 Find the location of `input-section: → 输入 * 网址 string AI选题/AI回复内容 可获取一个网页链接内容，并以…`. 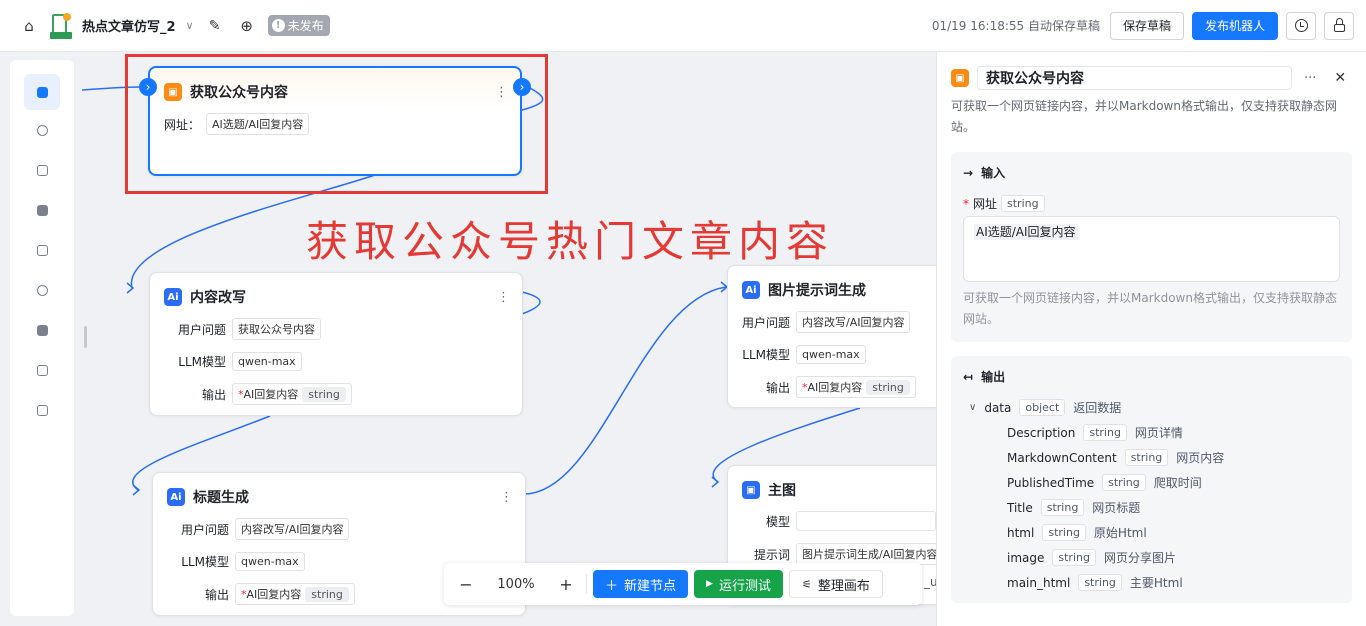

input-section: → 输入 * 网址 string AI选题/AI回复内容 可获取一个网页链接内容，并以… is located at coordinates (1151, 247).